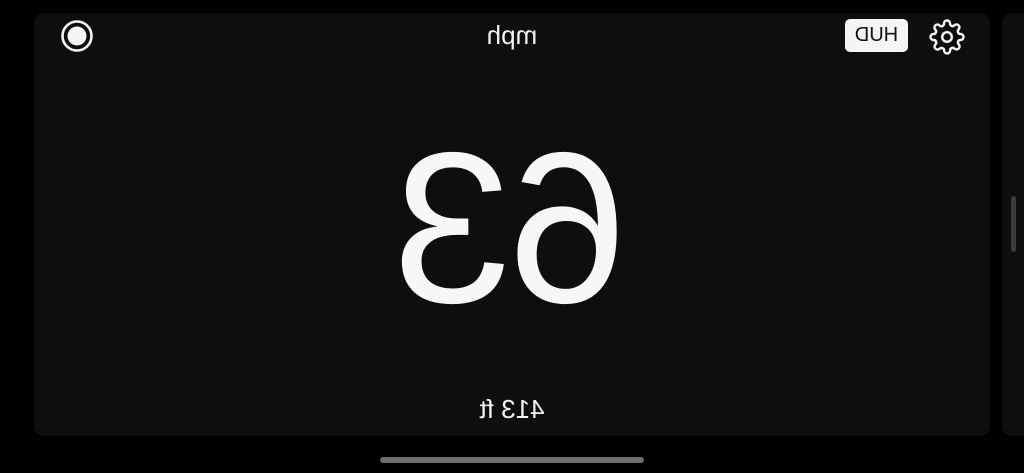 Image resolution: width=1024 pixels, height=473 pixels. Describe the element at coordinates (512, 227) in the screenshot. I see `speed-value: 63` at that location.